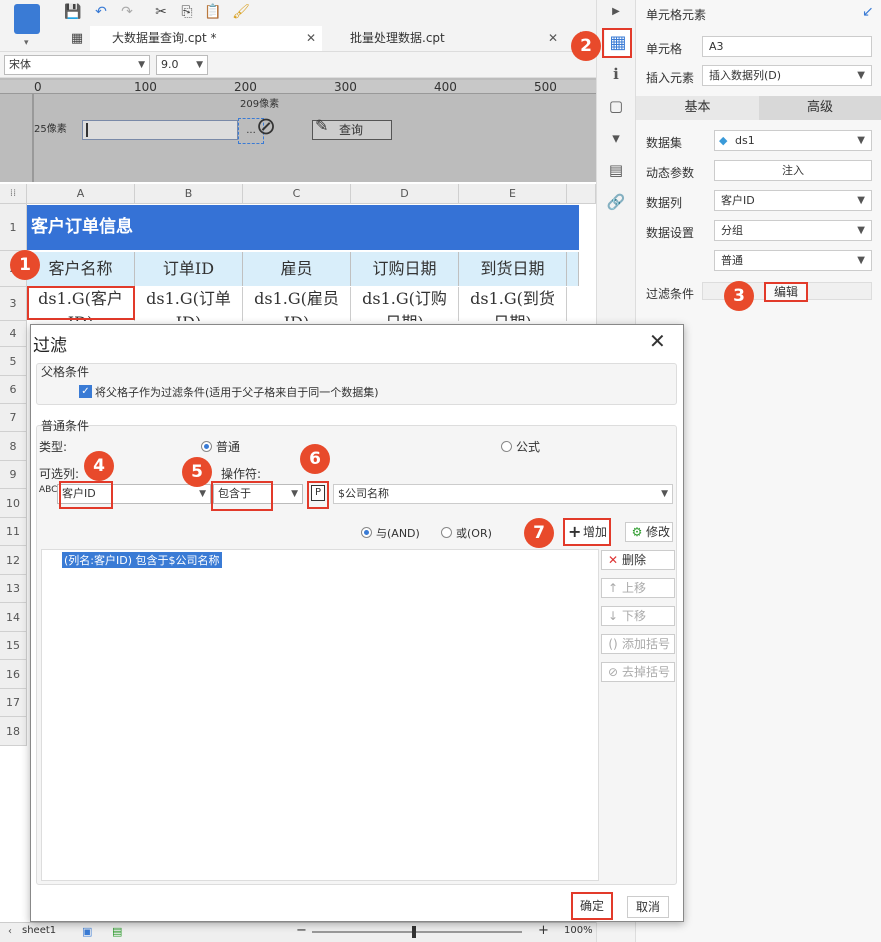  What do you see at coordinates (182, 65) in the screenshot?
I see `font-size-select: 9.0 ▼` at bounding box center [182, 65].